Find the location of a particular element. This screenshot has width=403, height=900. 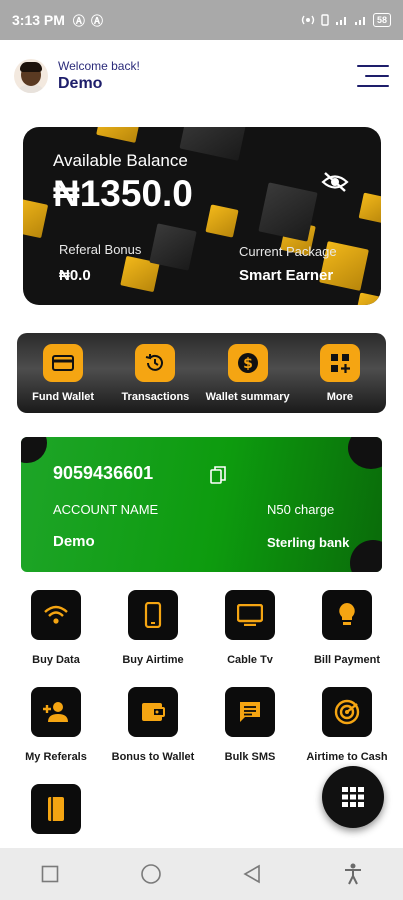

bill-payment-button: Bill Payment is located at coordinates (347, 629).